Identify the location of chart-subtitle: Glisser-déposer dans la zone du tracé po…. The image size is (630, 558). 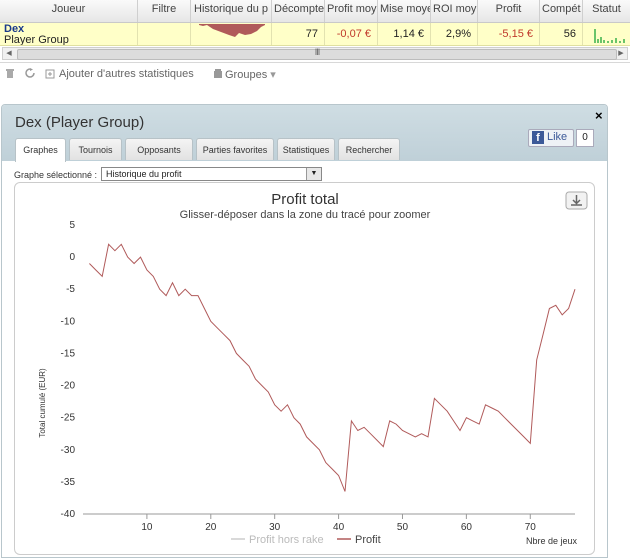
(305, 215).